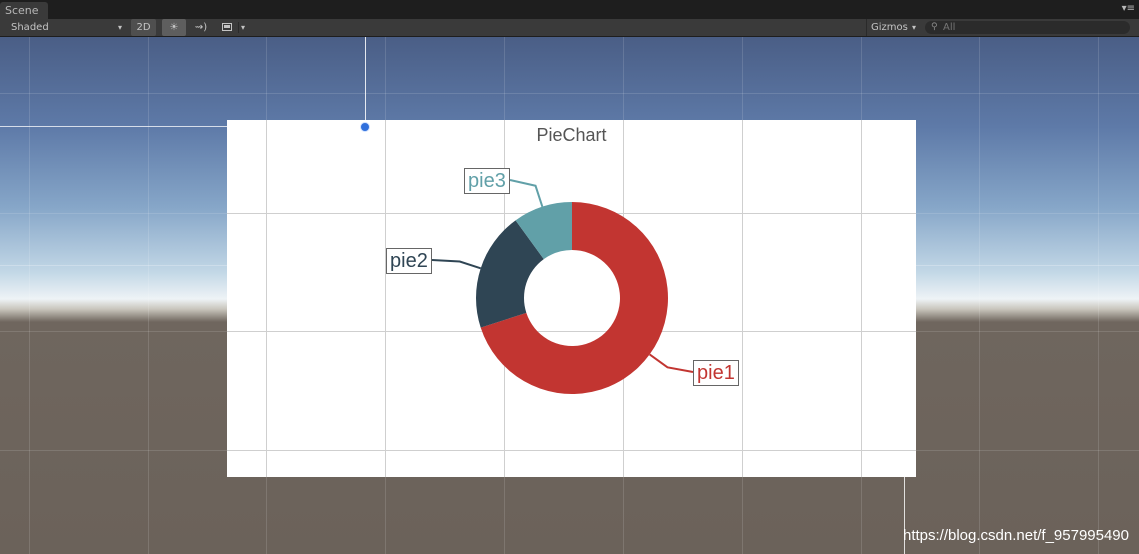 The width and height of the screenshot is (1139, 554). Describe the element at coordinates (174, 27) in the screenshot. I see `sun-icon: ☀` at that location.